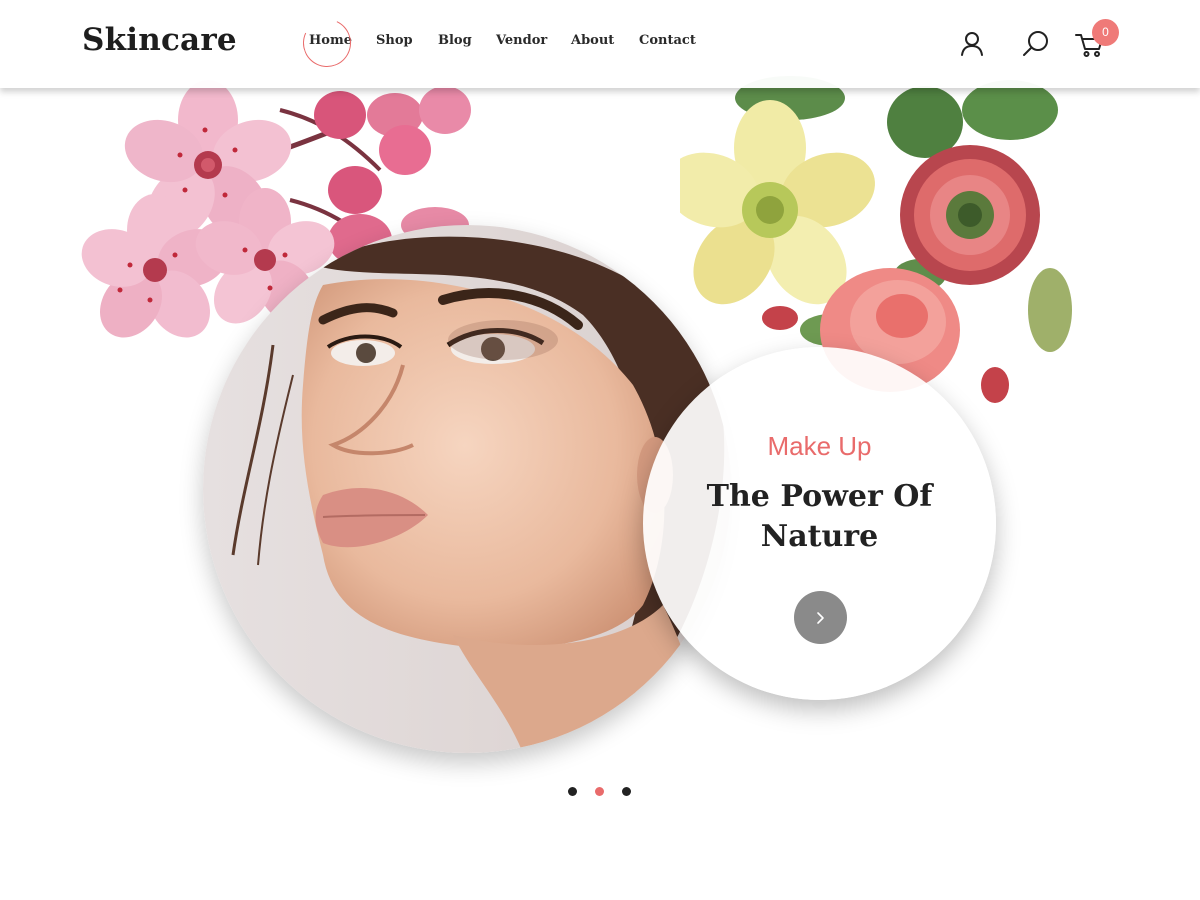  What do you see at coordinates (1036, 44) in the screenshot?
I see `search-icon` at bounding box center [1036, 44].